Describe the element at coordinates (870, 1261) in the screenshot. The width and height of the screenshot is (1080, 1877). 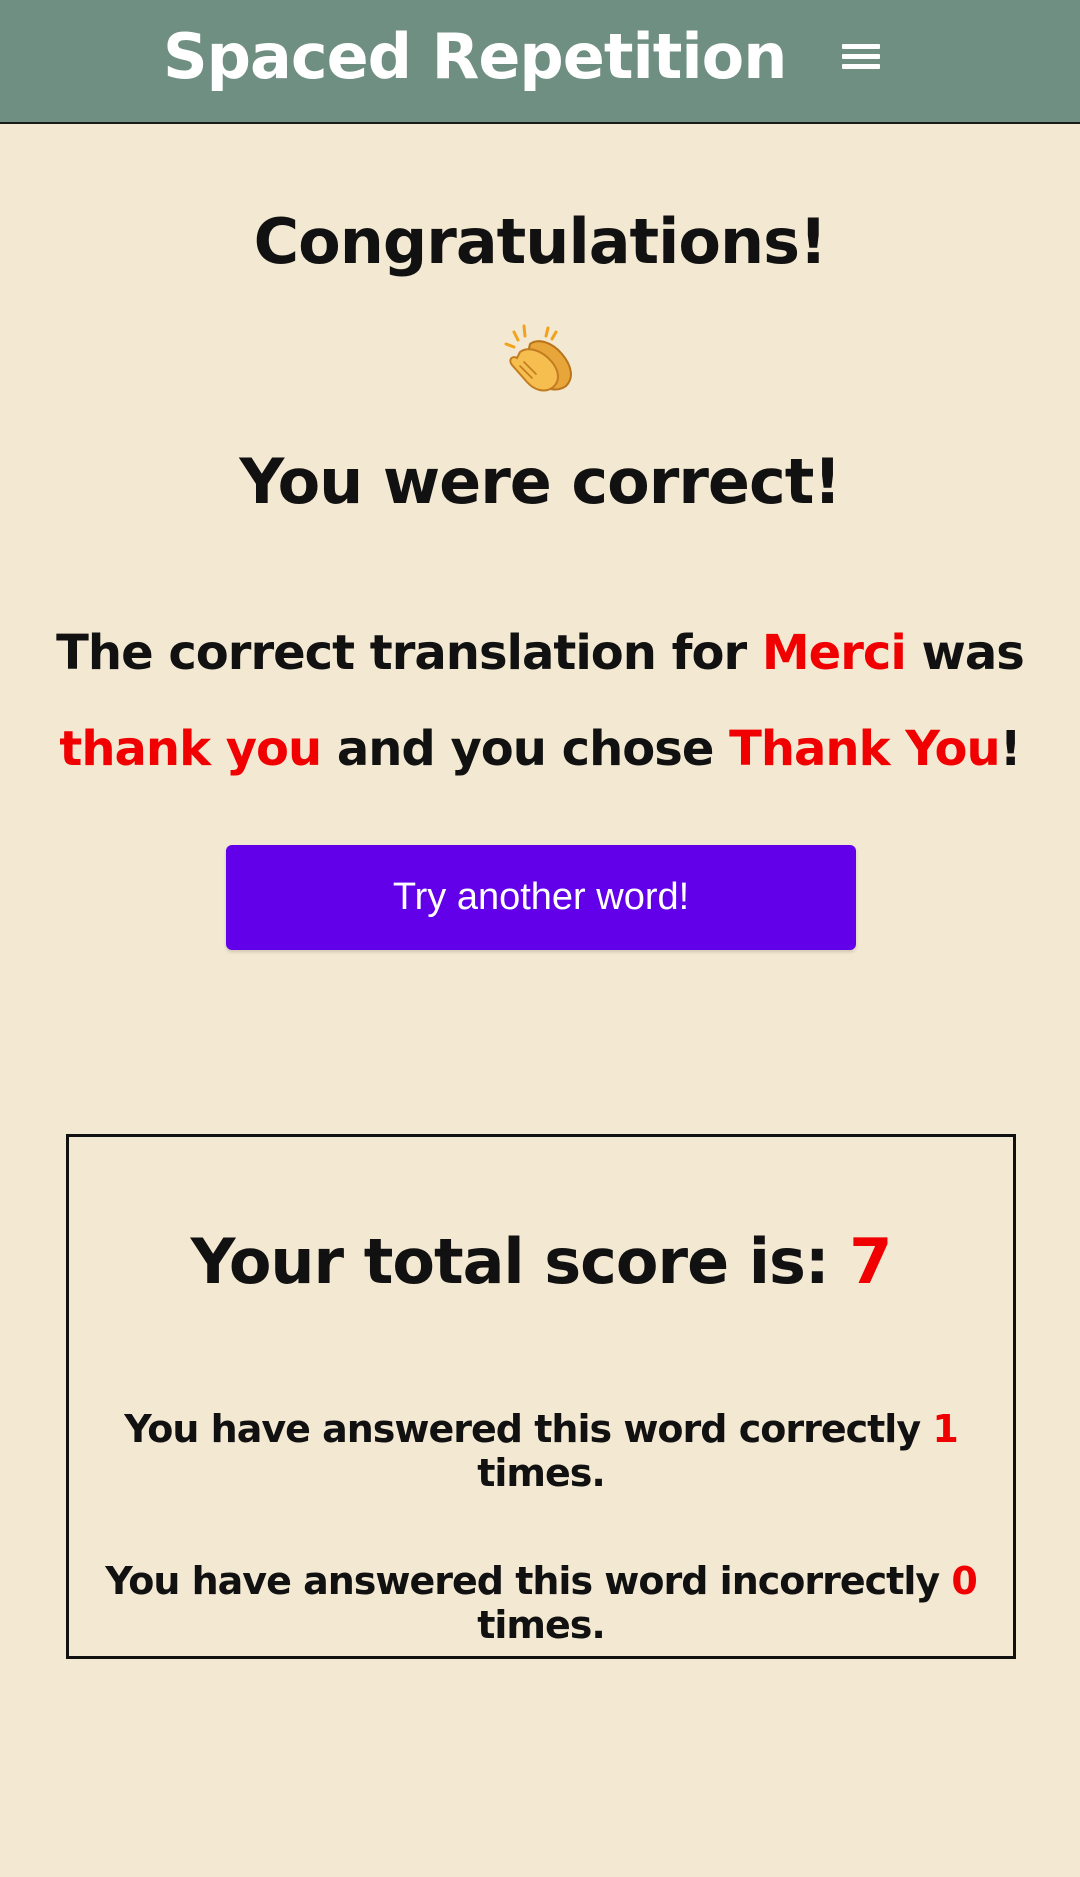
I see `total-score-value: 7` at that location.